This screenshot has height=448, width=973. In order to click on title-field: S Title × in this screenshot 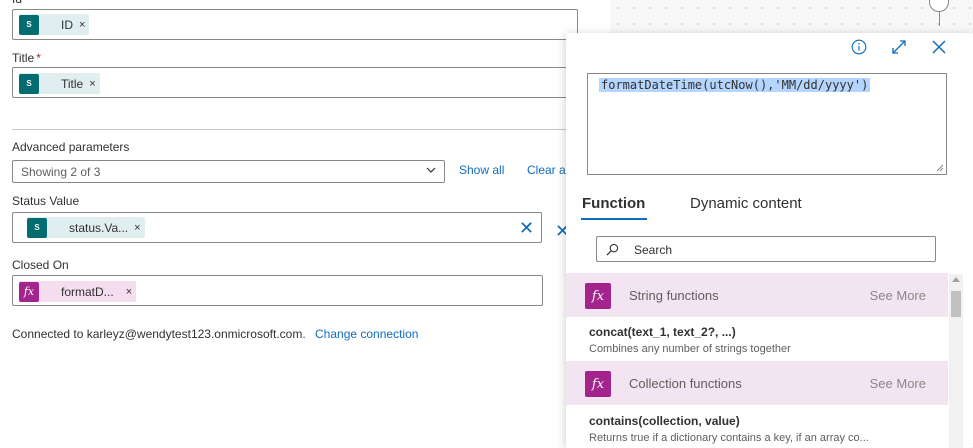, I will do `click(295, 82)`.